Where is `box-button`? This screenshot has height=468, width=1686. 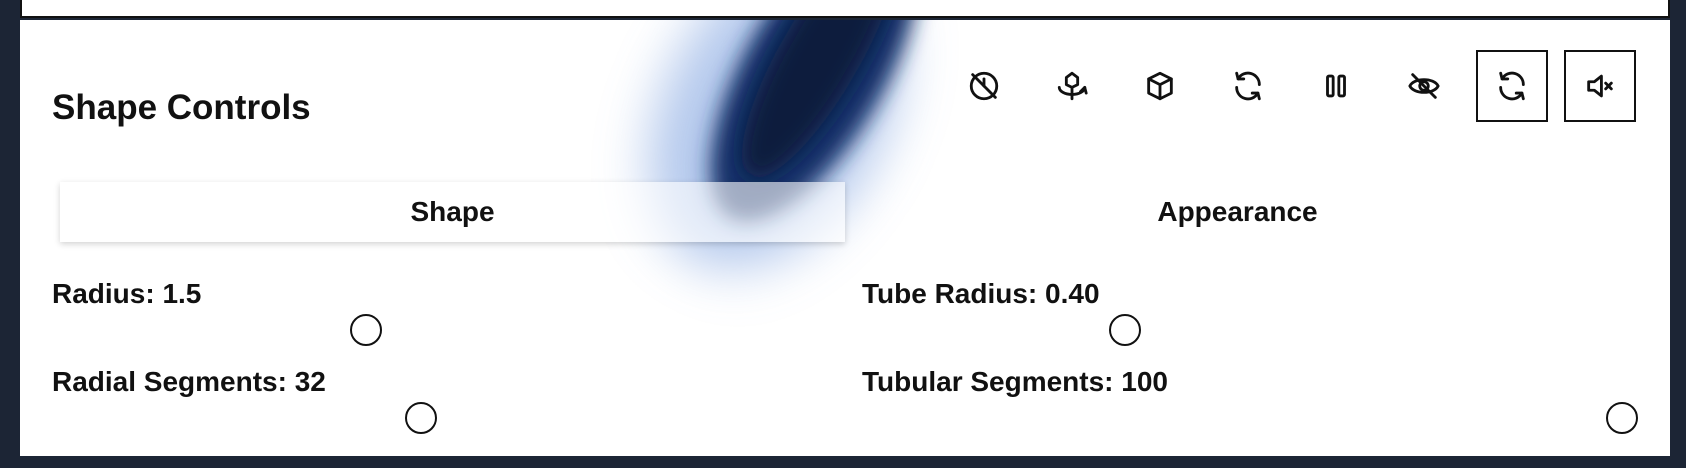 box-button is located at coordinates (1160, 86).